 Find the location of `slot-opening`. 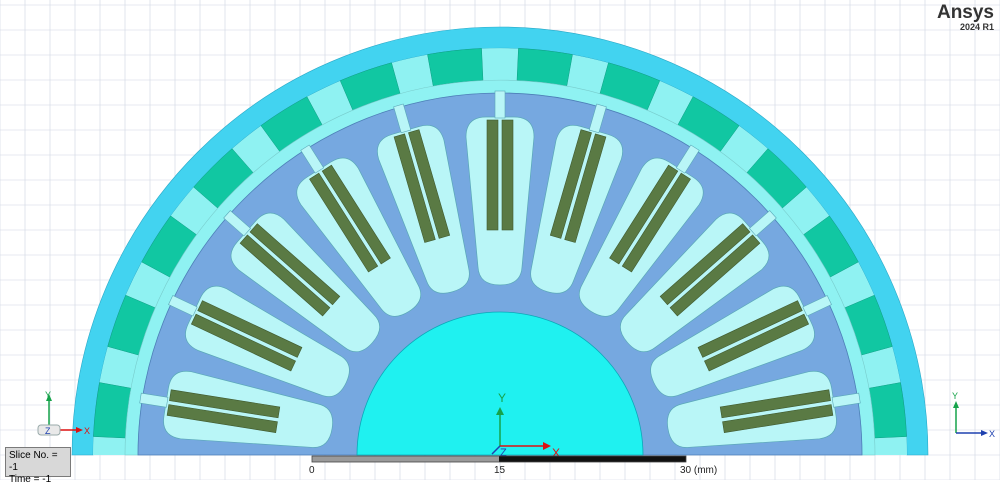

slot-opening is located at coordinates (500, 104).